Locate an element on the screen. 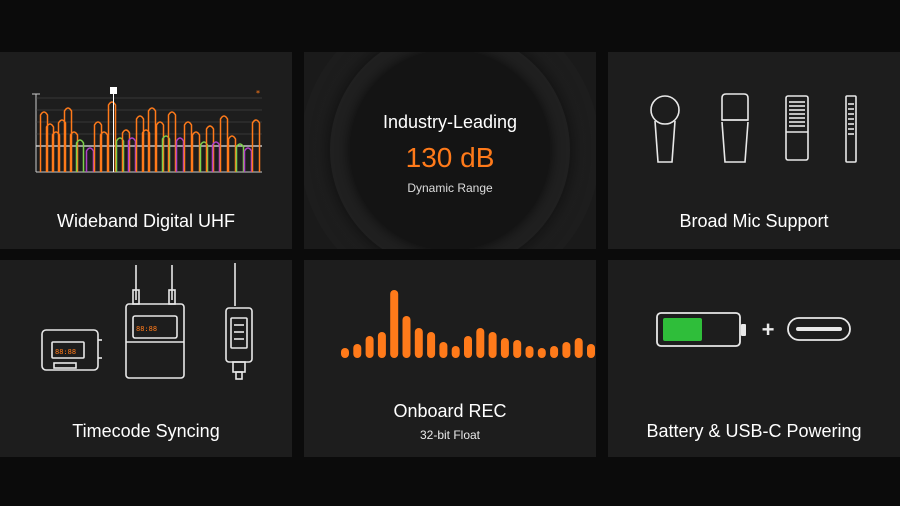 The height and width of the screenshot is (506, 900). tile-sublabel: 32-bit Float is located at coordinates (450, 435).